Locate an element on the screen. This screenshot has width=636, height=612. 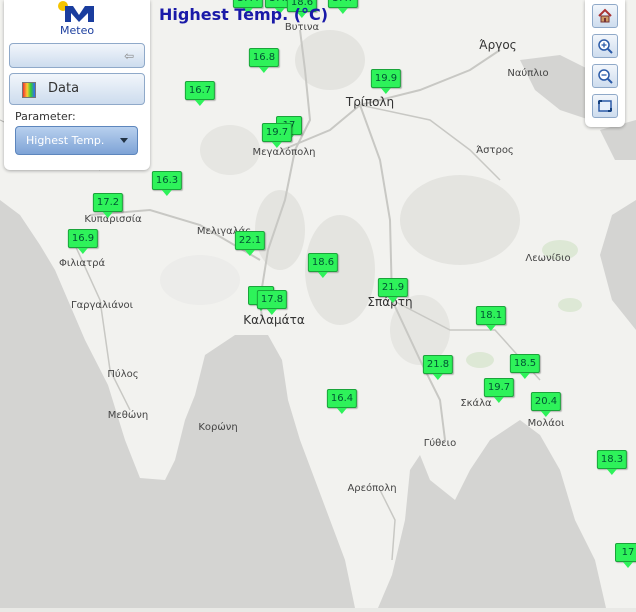
station-value: 16.7 is located at coordinates (200, 90).